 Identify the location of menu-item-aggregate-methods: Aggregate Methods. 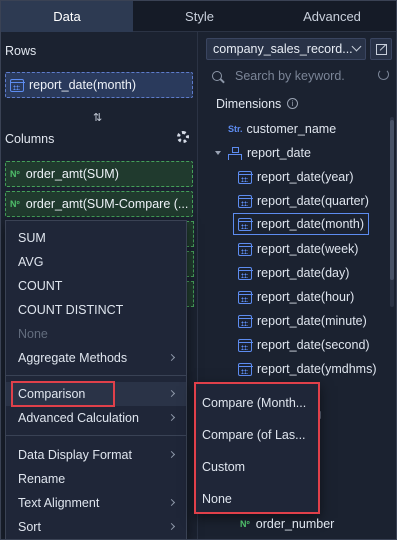
(96, 358).